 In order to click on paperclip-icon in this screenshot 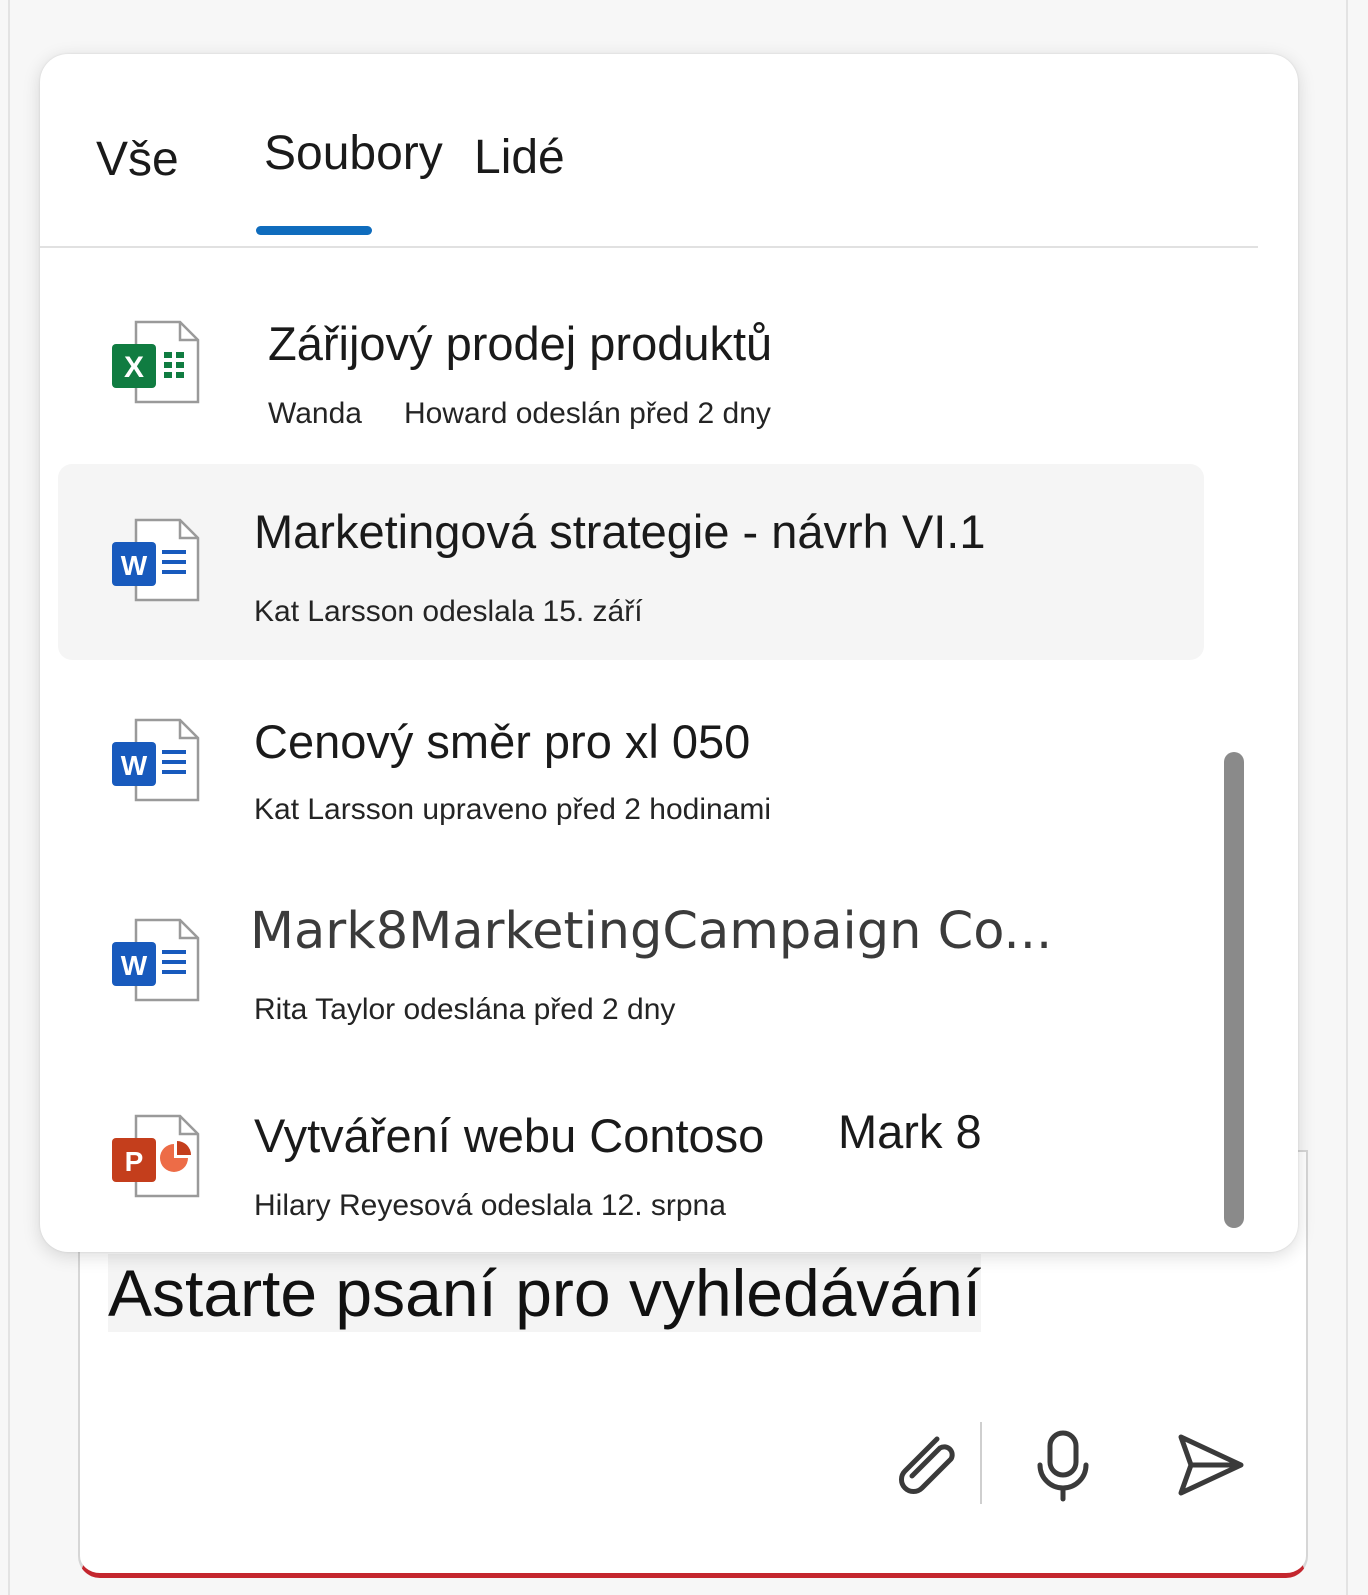, I will do `click(927, 1465)`.